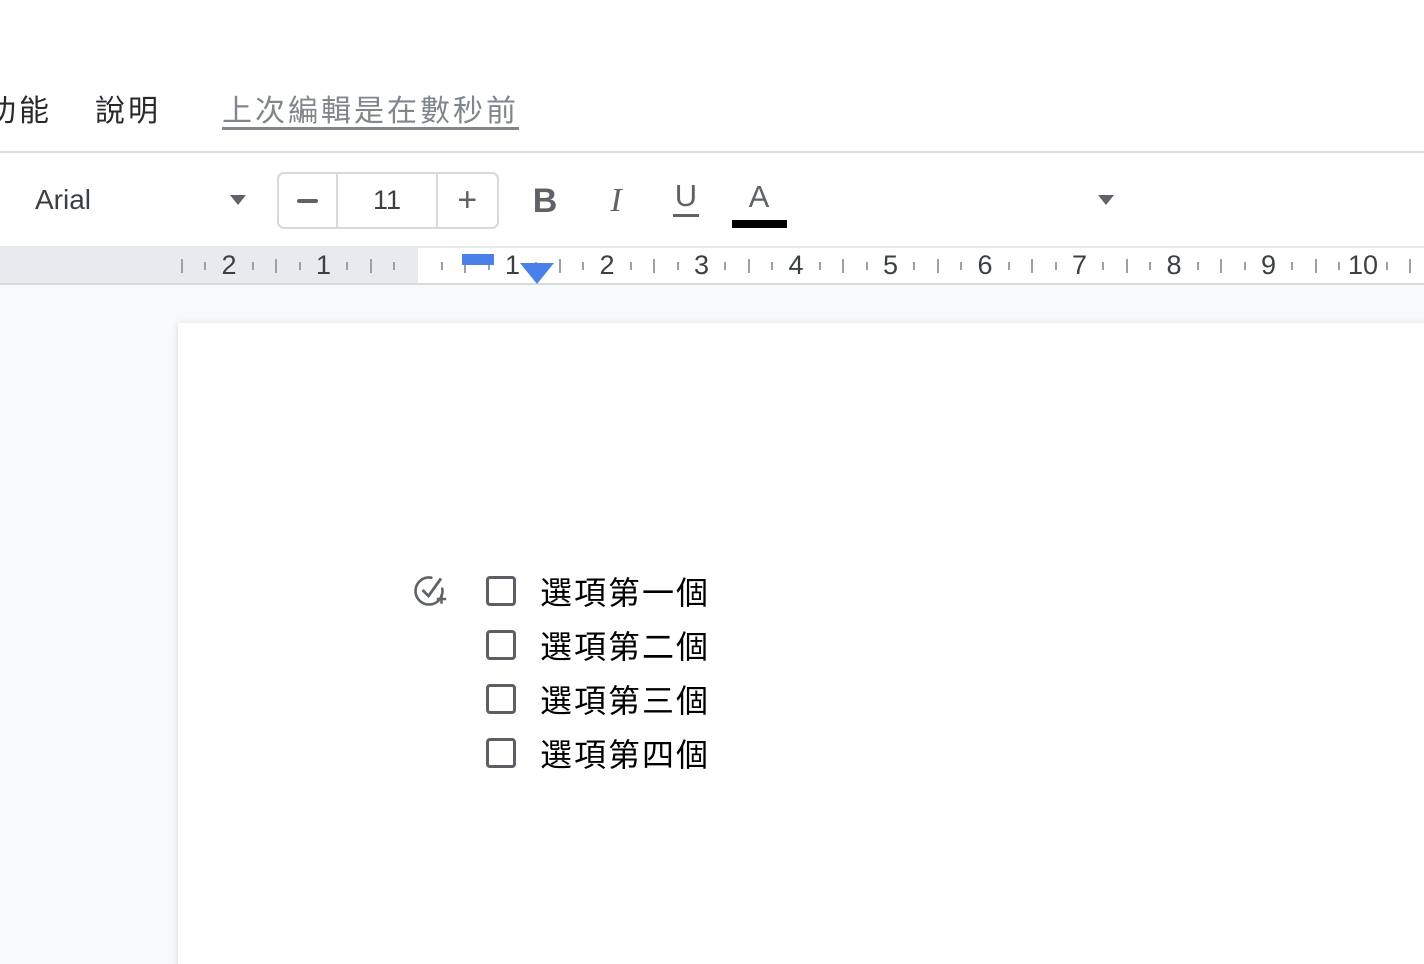  I want to click on last-edit-link: 上次編輯是在數秒前, so click(370, 112).